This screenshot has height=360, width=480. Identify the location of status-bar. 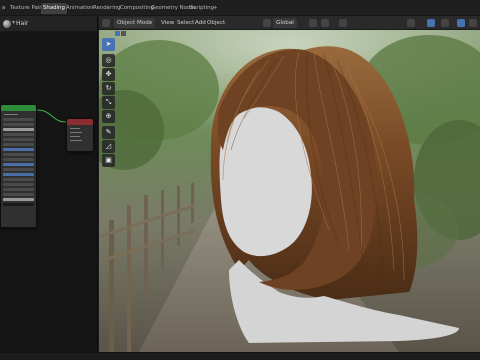
(240, 356).